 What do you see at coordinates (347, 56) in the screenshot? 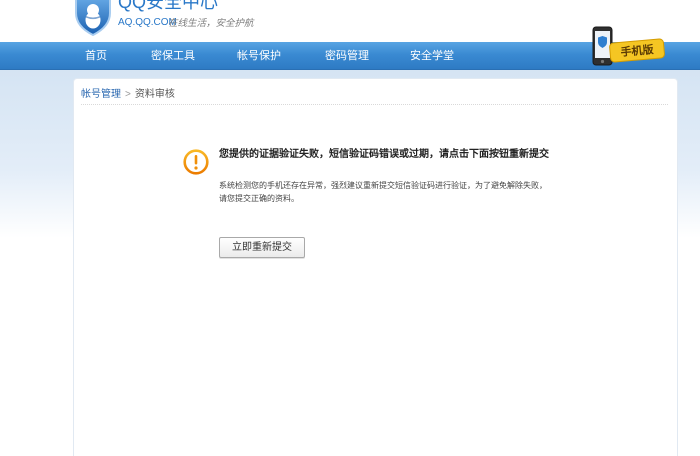
I see `nav-item-password-management: 密码管理` at bounding box center [347, 56].